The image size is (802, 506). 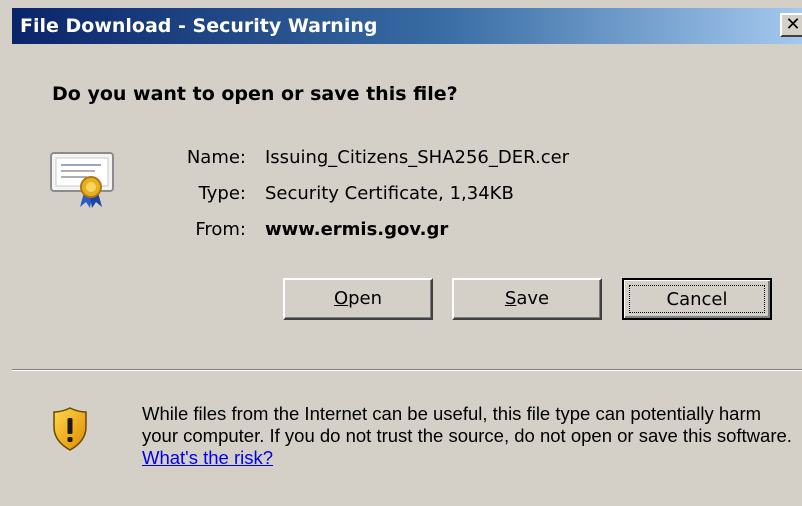 I want to click on file-name-value: Issuing_Citizens_SHA256_DER.cer, so click(x=417, y=157).